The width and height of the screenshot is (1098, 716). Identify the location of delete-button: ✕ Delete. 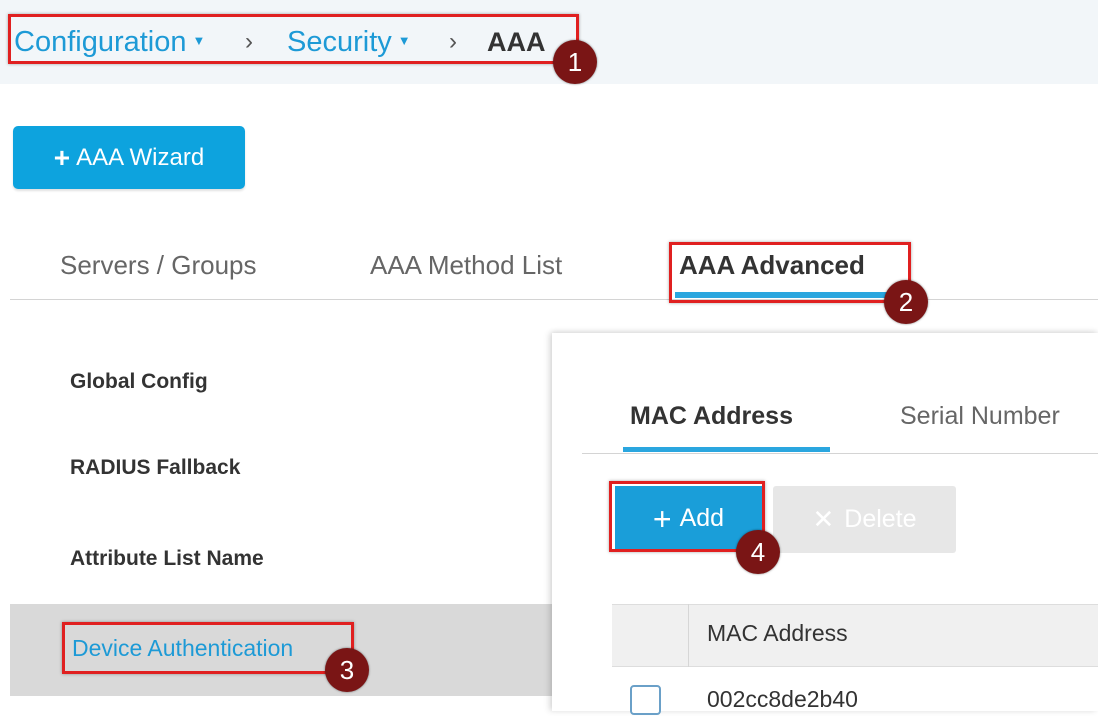
(864, 519).